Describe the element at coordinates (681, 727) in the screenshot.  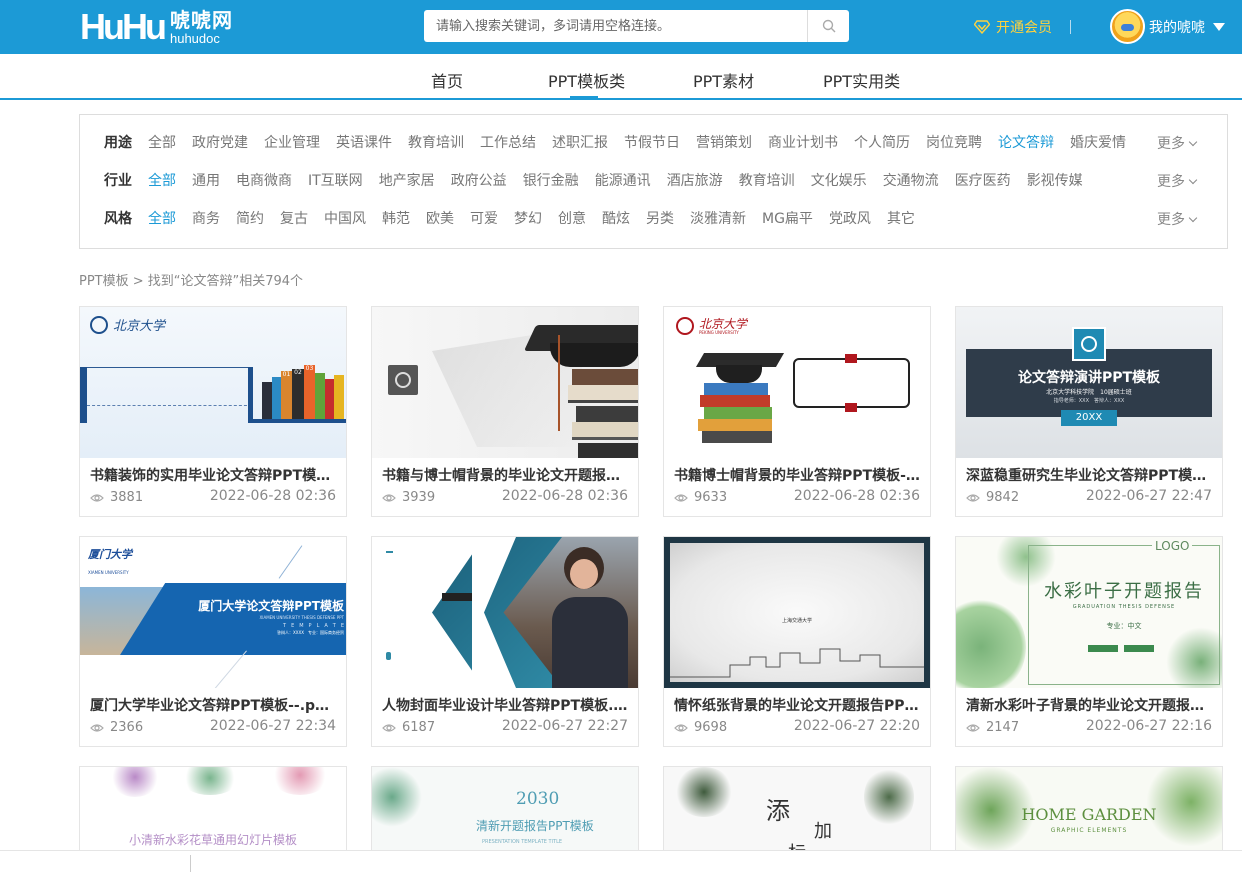
I see `eye-icon` at that location.